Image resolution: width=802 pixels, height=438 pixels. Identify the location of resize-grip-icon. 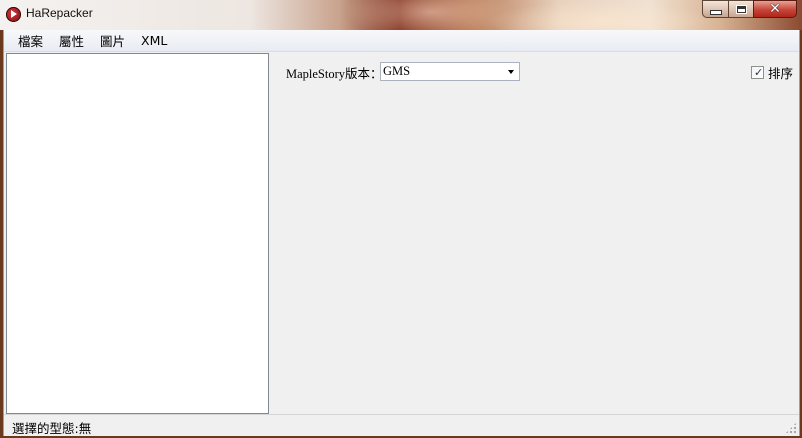
(791, 428).